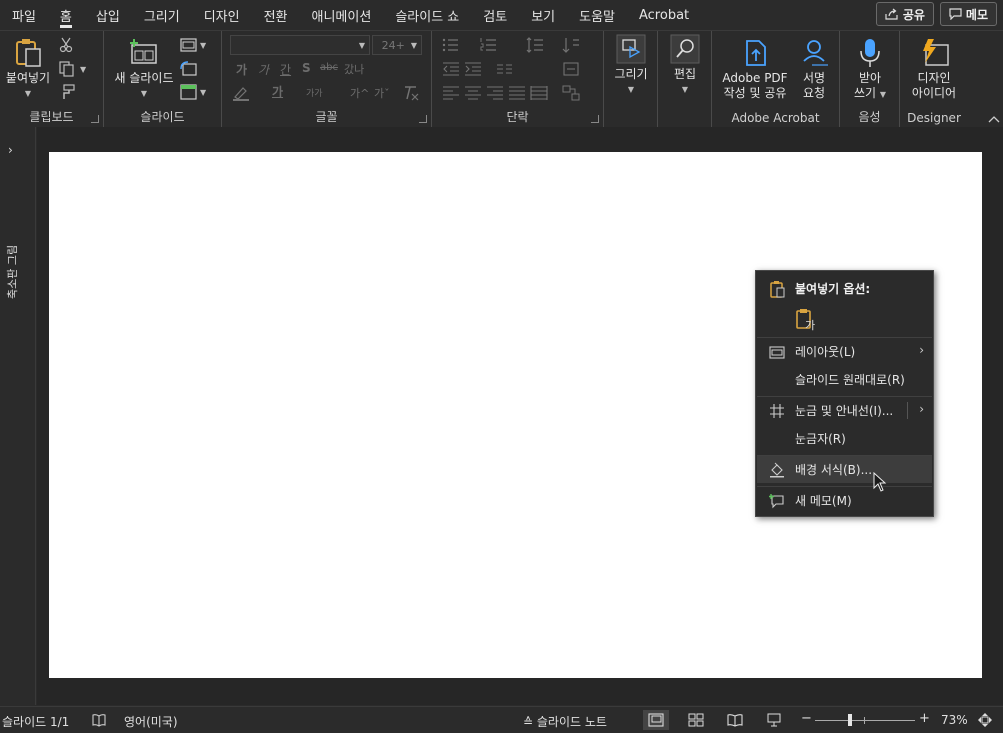 This screenshot has height=733, width=1003. I want to click on editing-button: 편집 ▼, so click(685, 65).